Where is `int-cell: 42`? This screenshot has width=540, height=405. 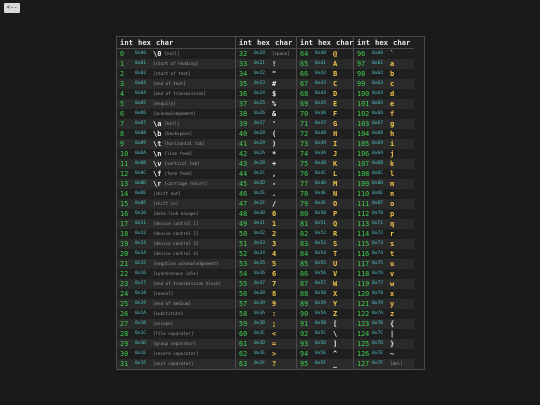 int-cell: 42 is located at coordinates (243, 154).